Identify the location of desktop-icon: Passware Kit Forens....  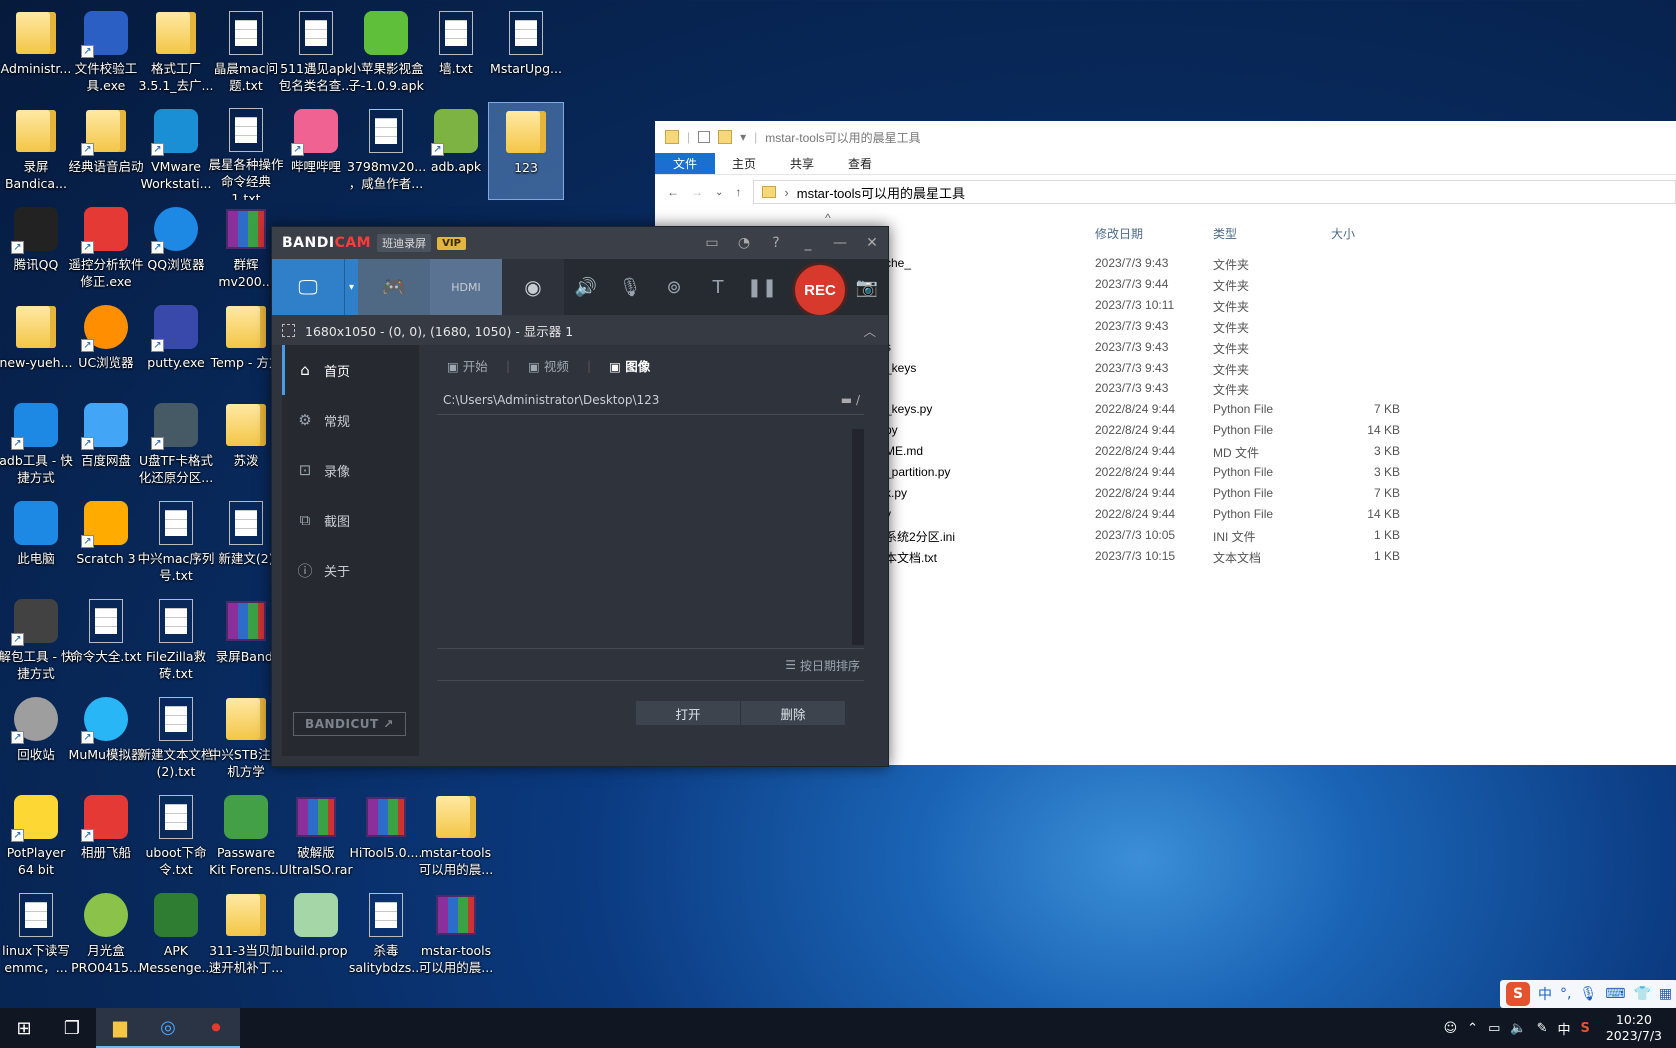
(246, 837).